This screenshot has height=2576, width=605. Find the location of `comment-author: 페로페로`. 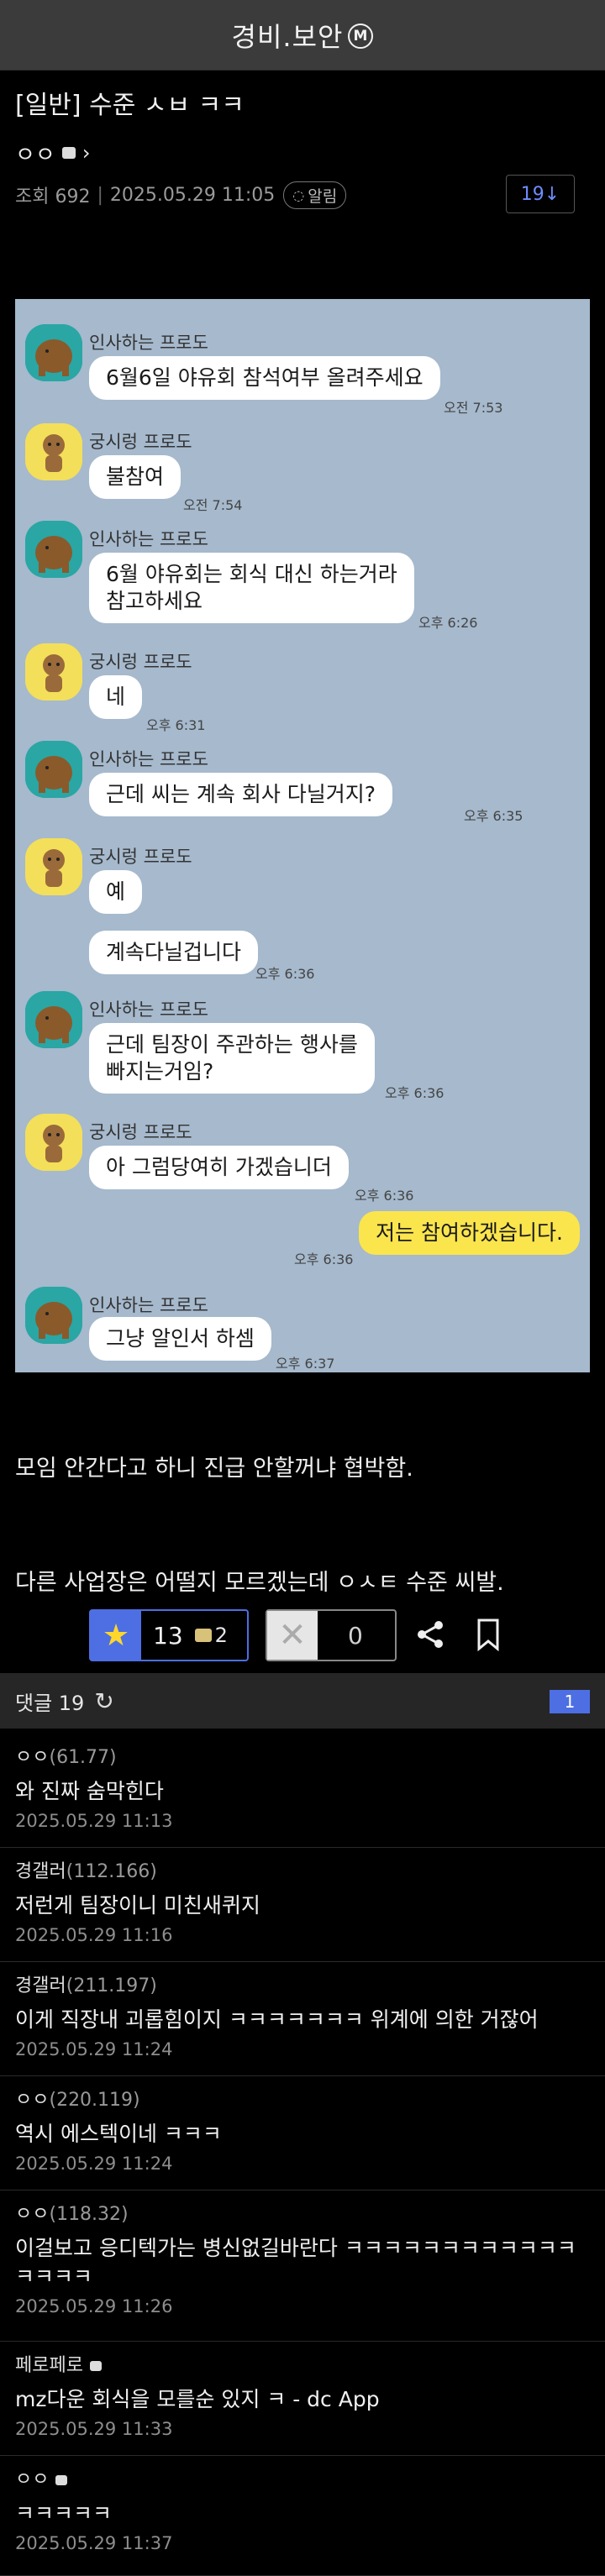

comment-author: 페로페로 is located at coordinates (302, 2363).